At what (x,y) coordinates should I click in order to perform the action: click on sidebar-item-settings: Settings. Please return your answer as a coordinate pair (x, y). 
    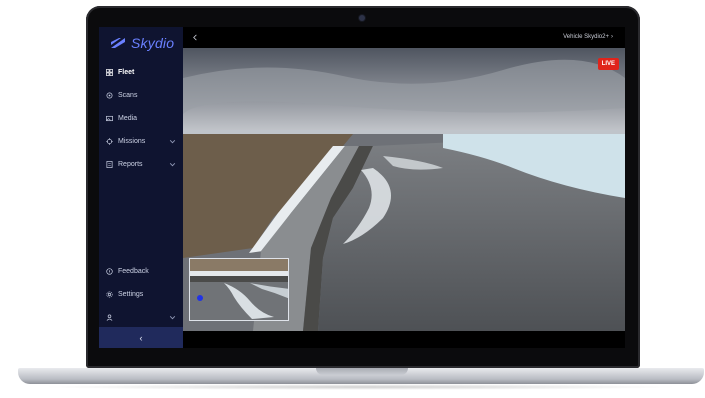
    Looking at the image, I should click on (142, 294).